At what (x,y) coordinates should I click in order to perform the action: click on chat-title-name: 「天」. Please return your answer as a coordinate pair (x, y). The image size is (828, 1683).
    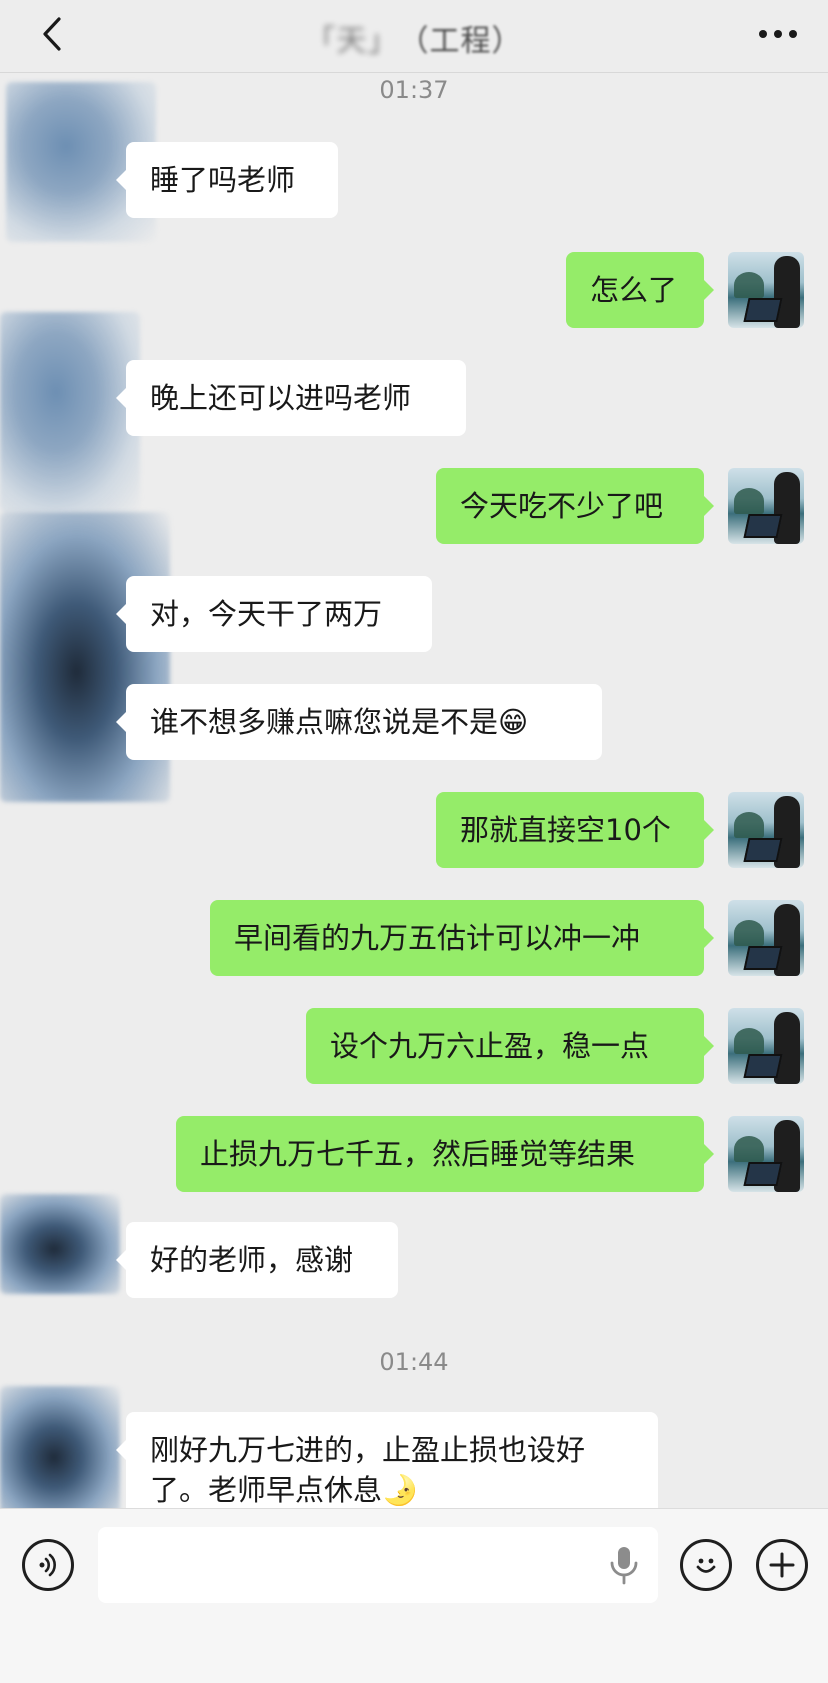
    Looking at the image, I should click on (352, 41).